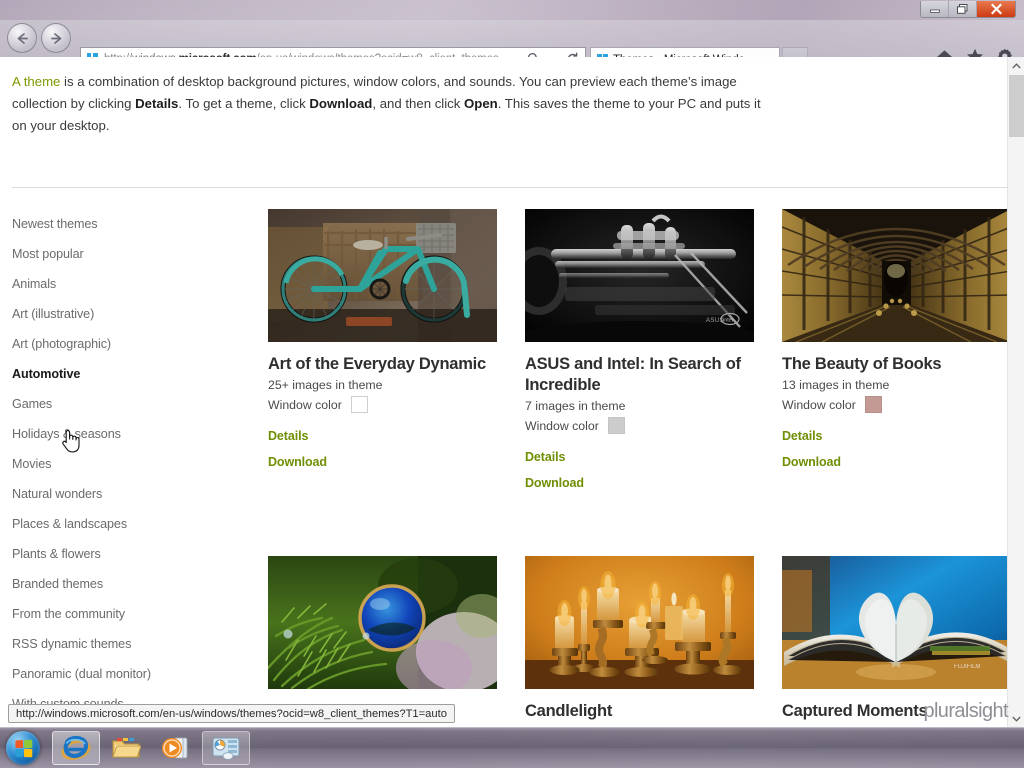  I want to click on theme-card-count: 7 images in theme, so click(575, 406).